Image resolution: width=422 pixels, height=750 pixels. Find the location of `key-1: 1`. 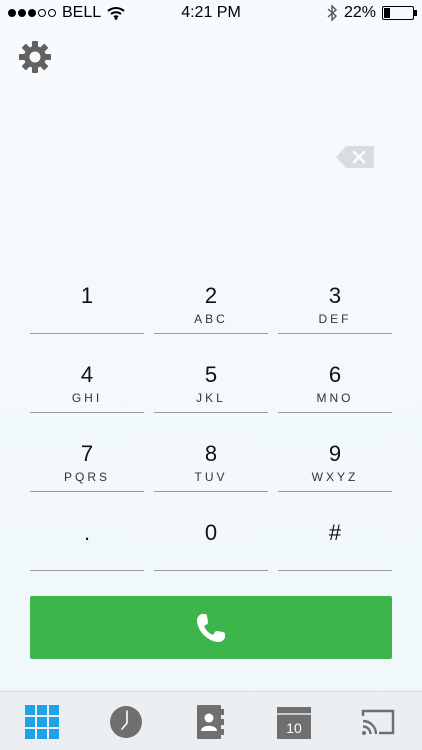

key-1: 1 is located at coordinates (87, 309).